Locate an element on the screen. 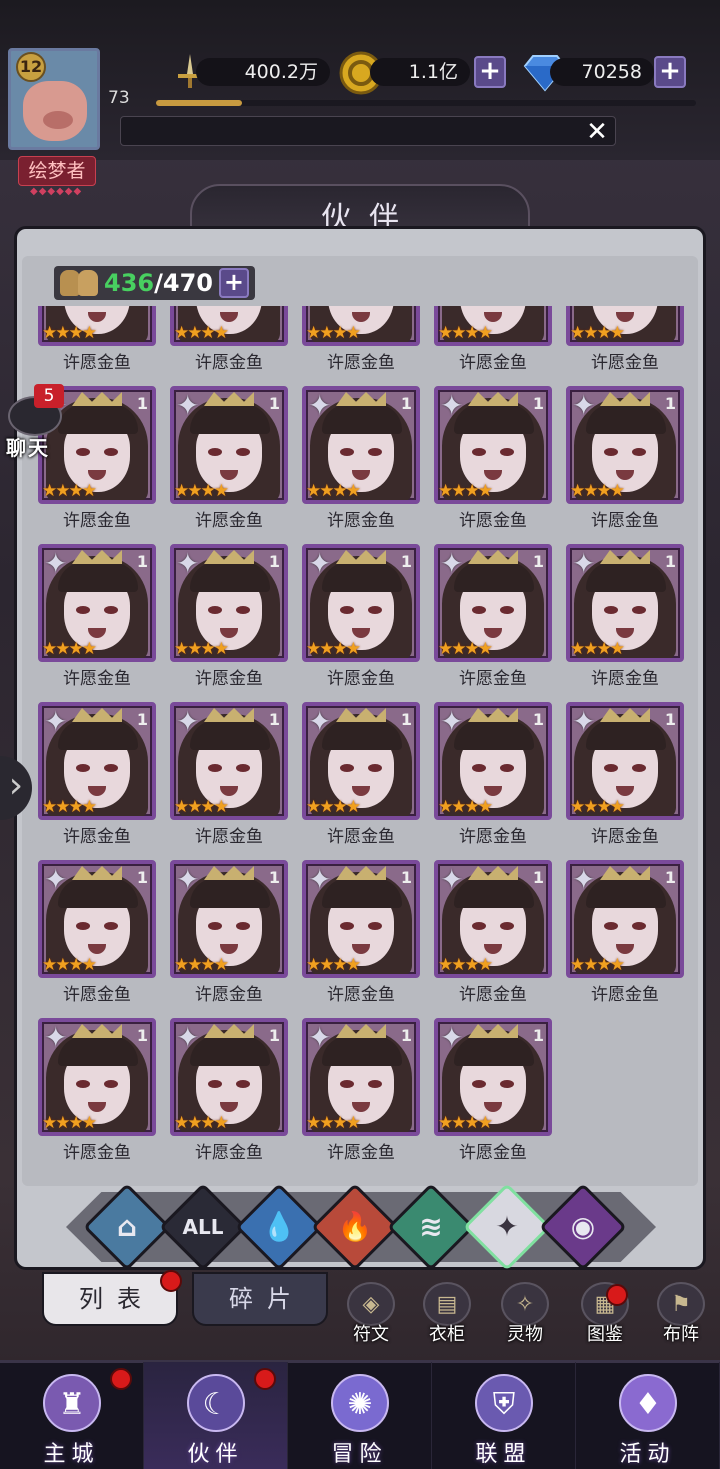 This screenshot has width=720, height=1469. gold-value: 1.1亿 is located at coordinates (420, 72).